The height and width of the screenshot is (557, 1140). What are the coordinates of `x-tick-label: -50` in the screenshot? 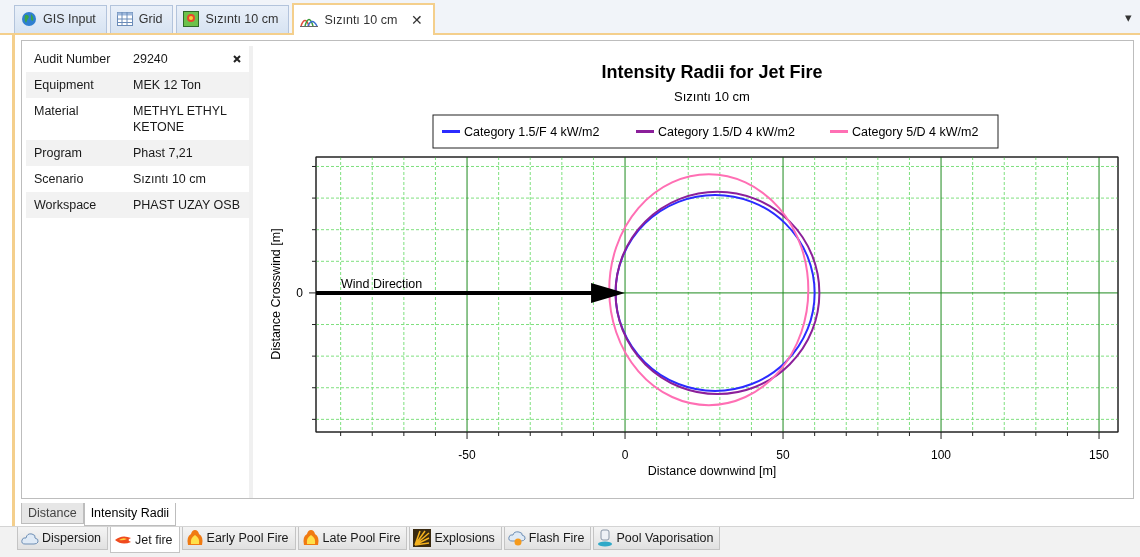 It's located at (467, 454).